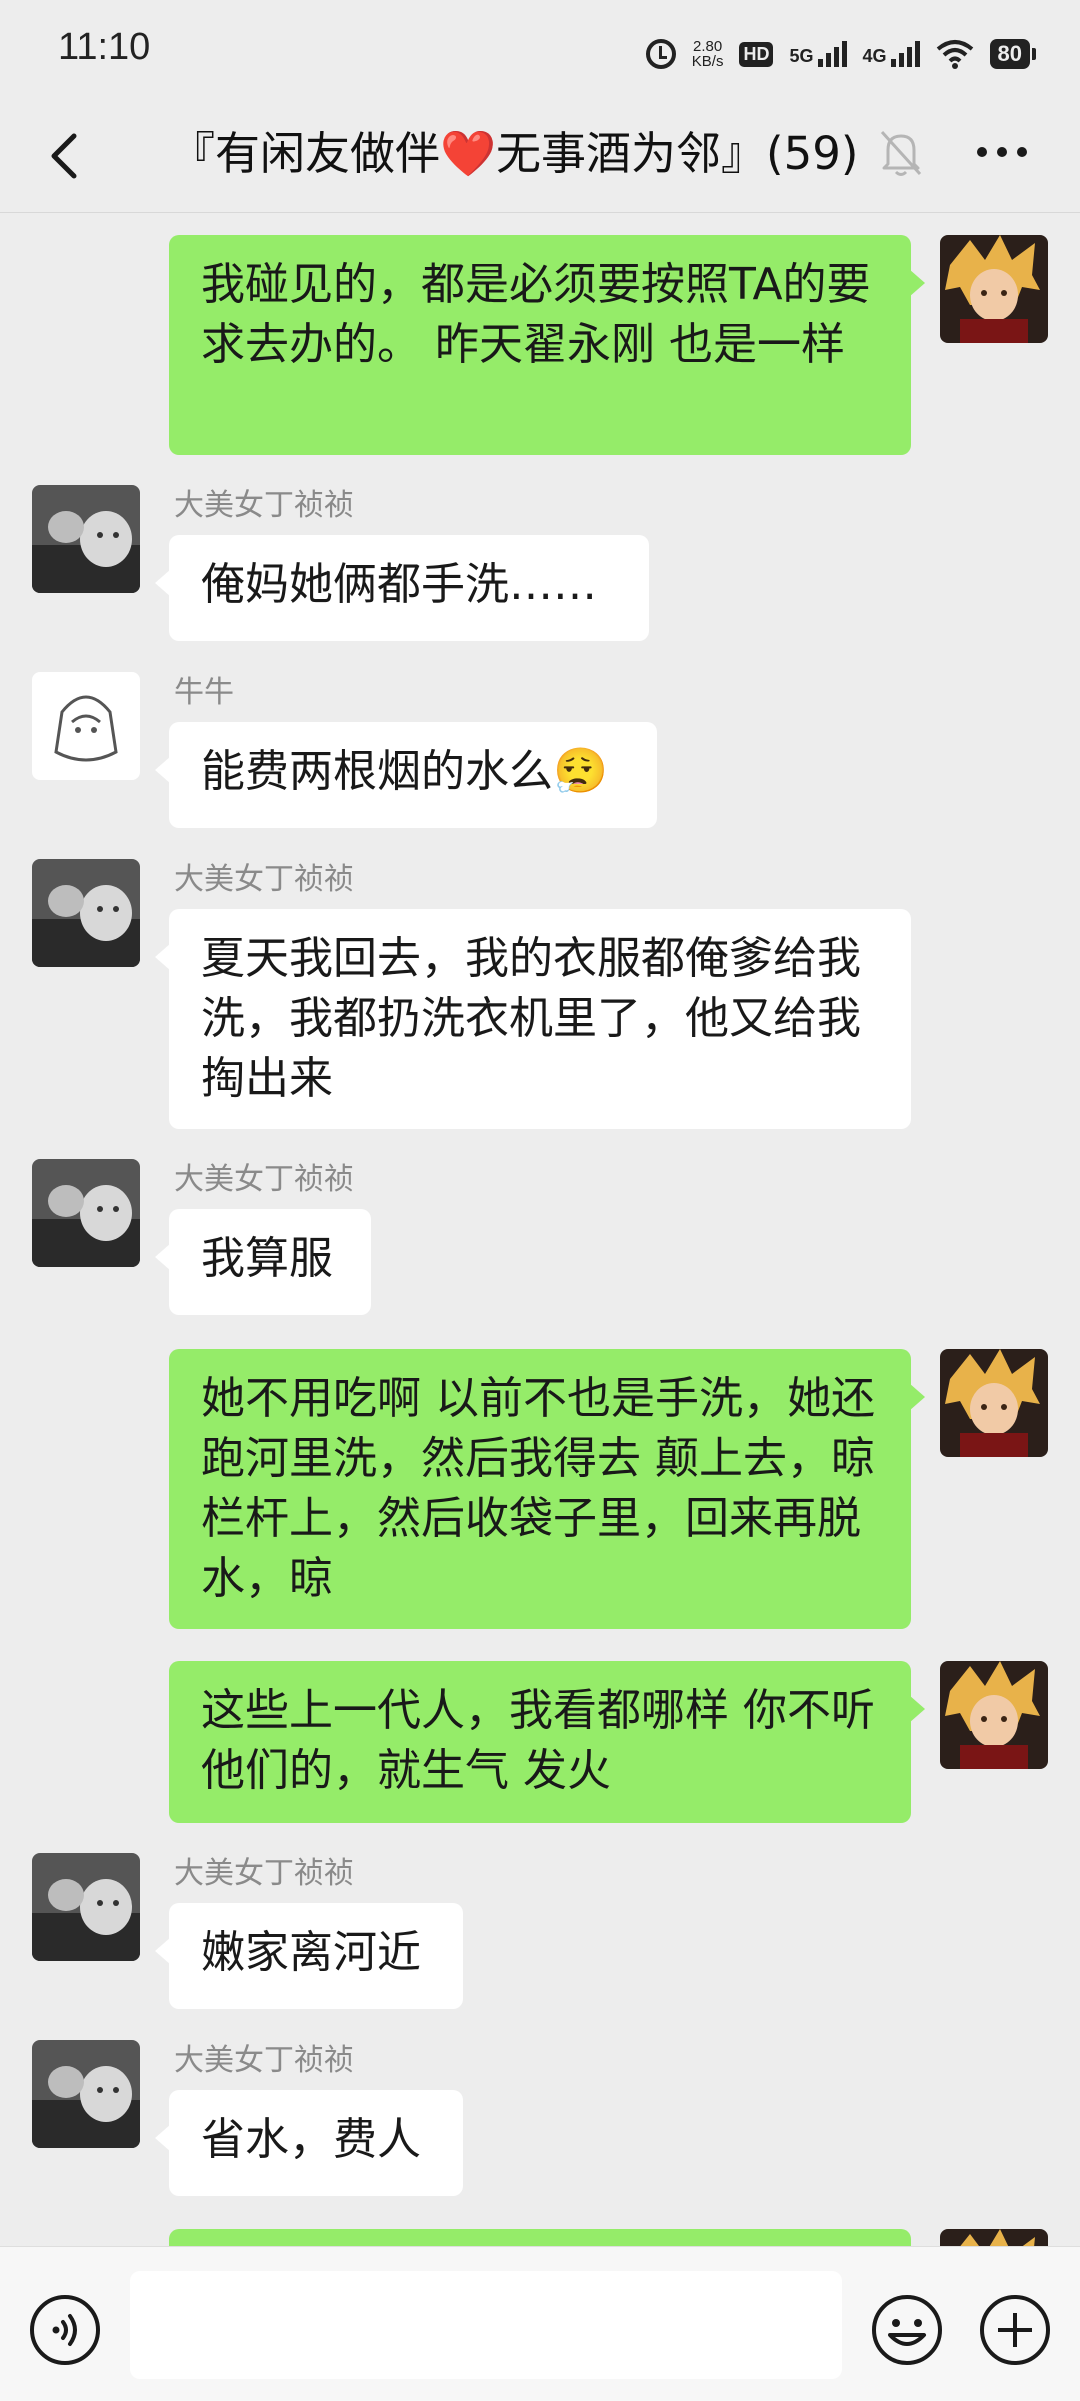  I want to click on message-bubble: 这些上一代人，我看都哪样 你不听他们的，就生气 发火, so click(547, 1742).